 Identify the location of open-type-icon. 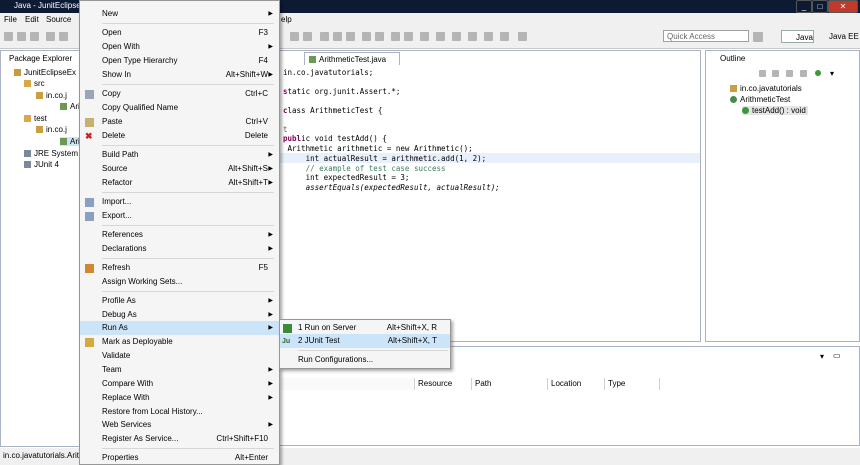
(307, 36).